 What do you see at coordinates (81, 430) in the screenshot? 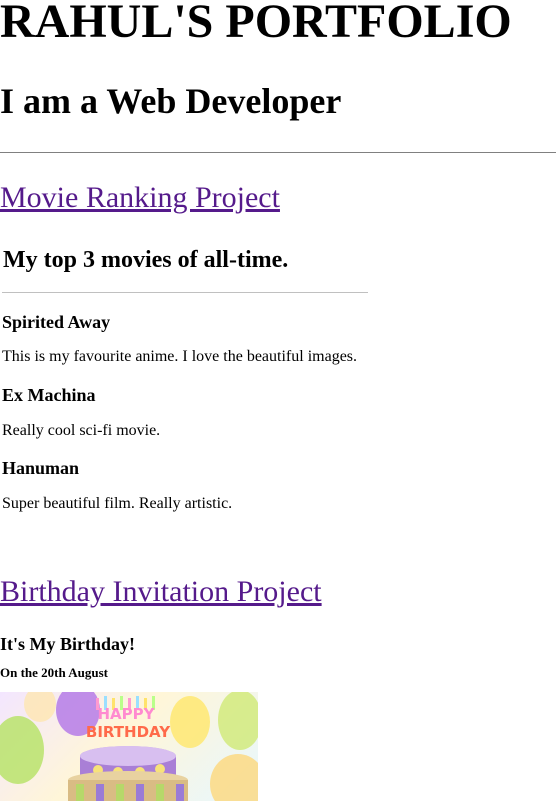
I see `movie-description: Really cool sci-fi movie.` at bounding box center [81, 430].